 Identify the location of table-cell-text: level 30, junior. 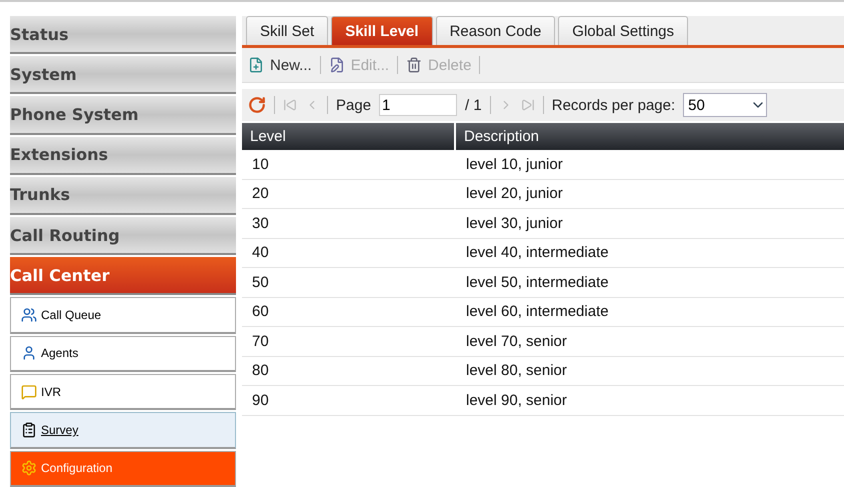
(514, 224).